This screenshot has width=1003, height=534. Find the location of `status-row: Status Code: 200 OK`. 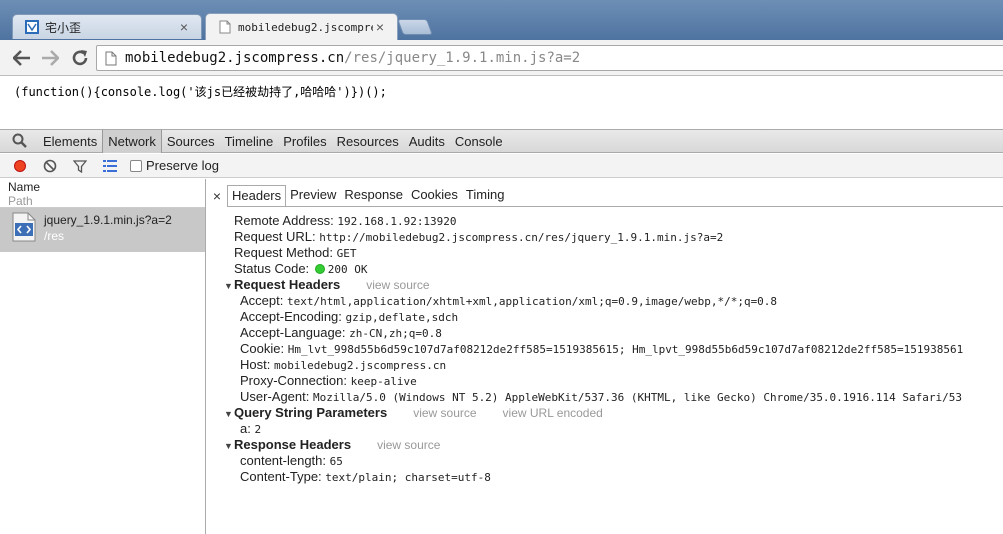

status-row: Status Code: 200 OK is located at coordinates (605, 269).